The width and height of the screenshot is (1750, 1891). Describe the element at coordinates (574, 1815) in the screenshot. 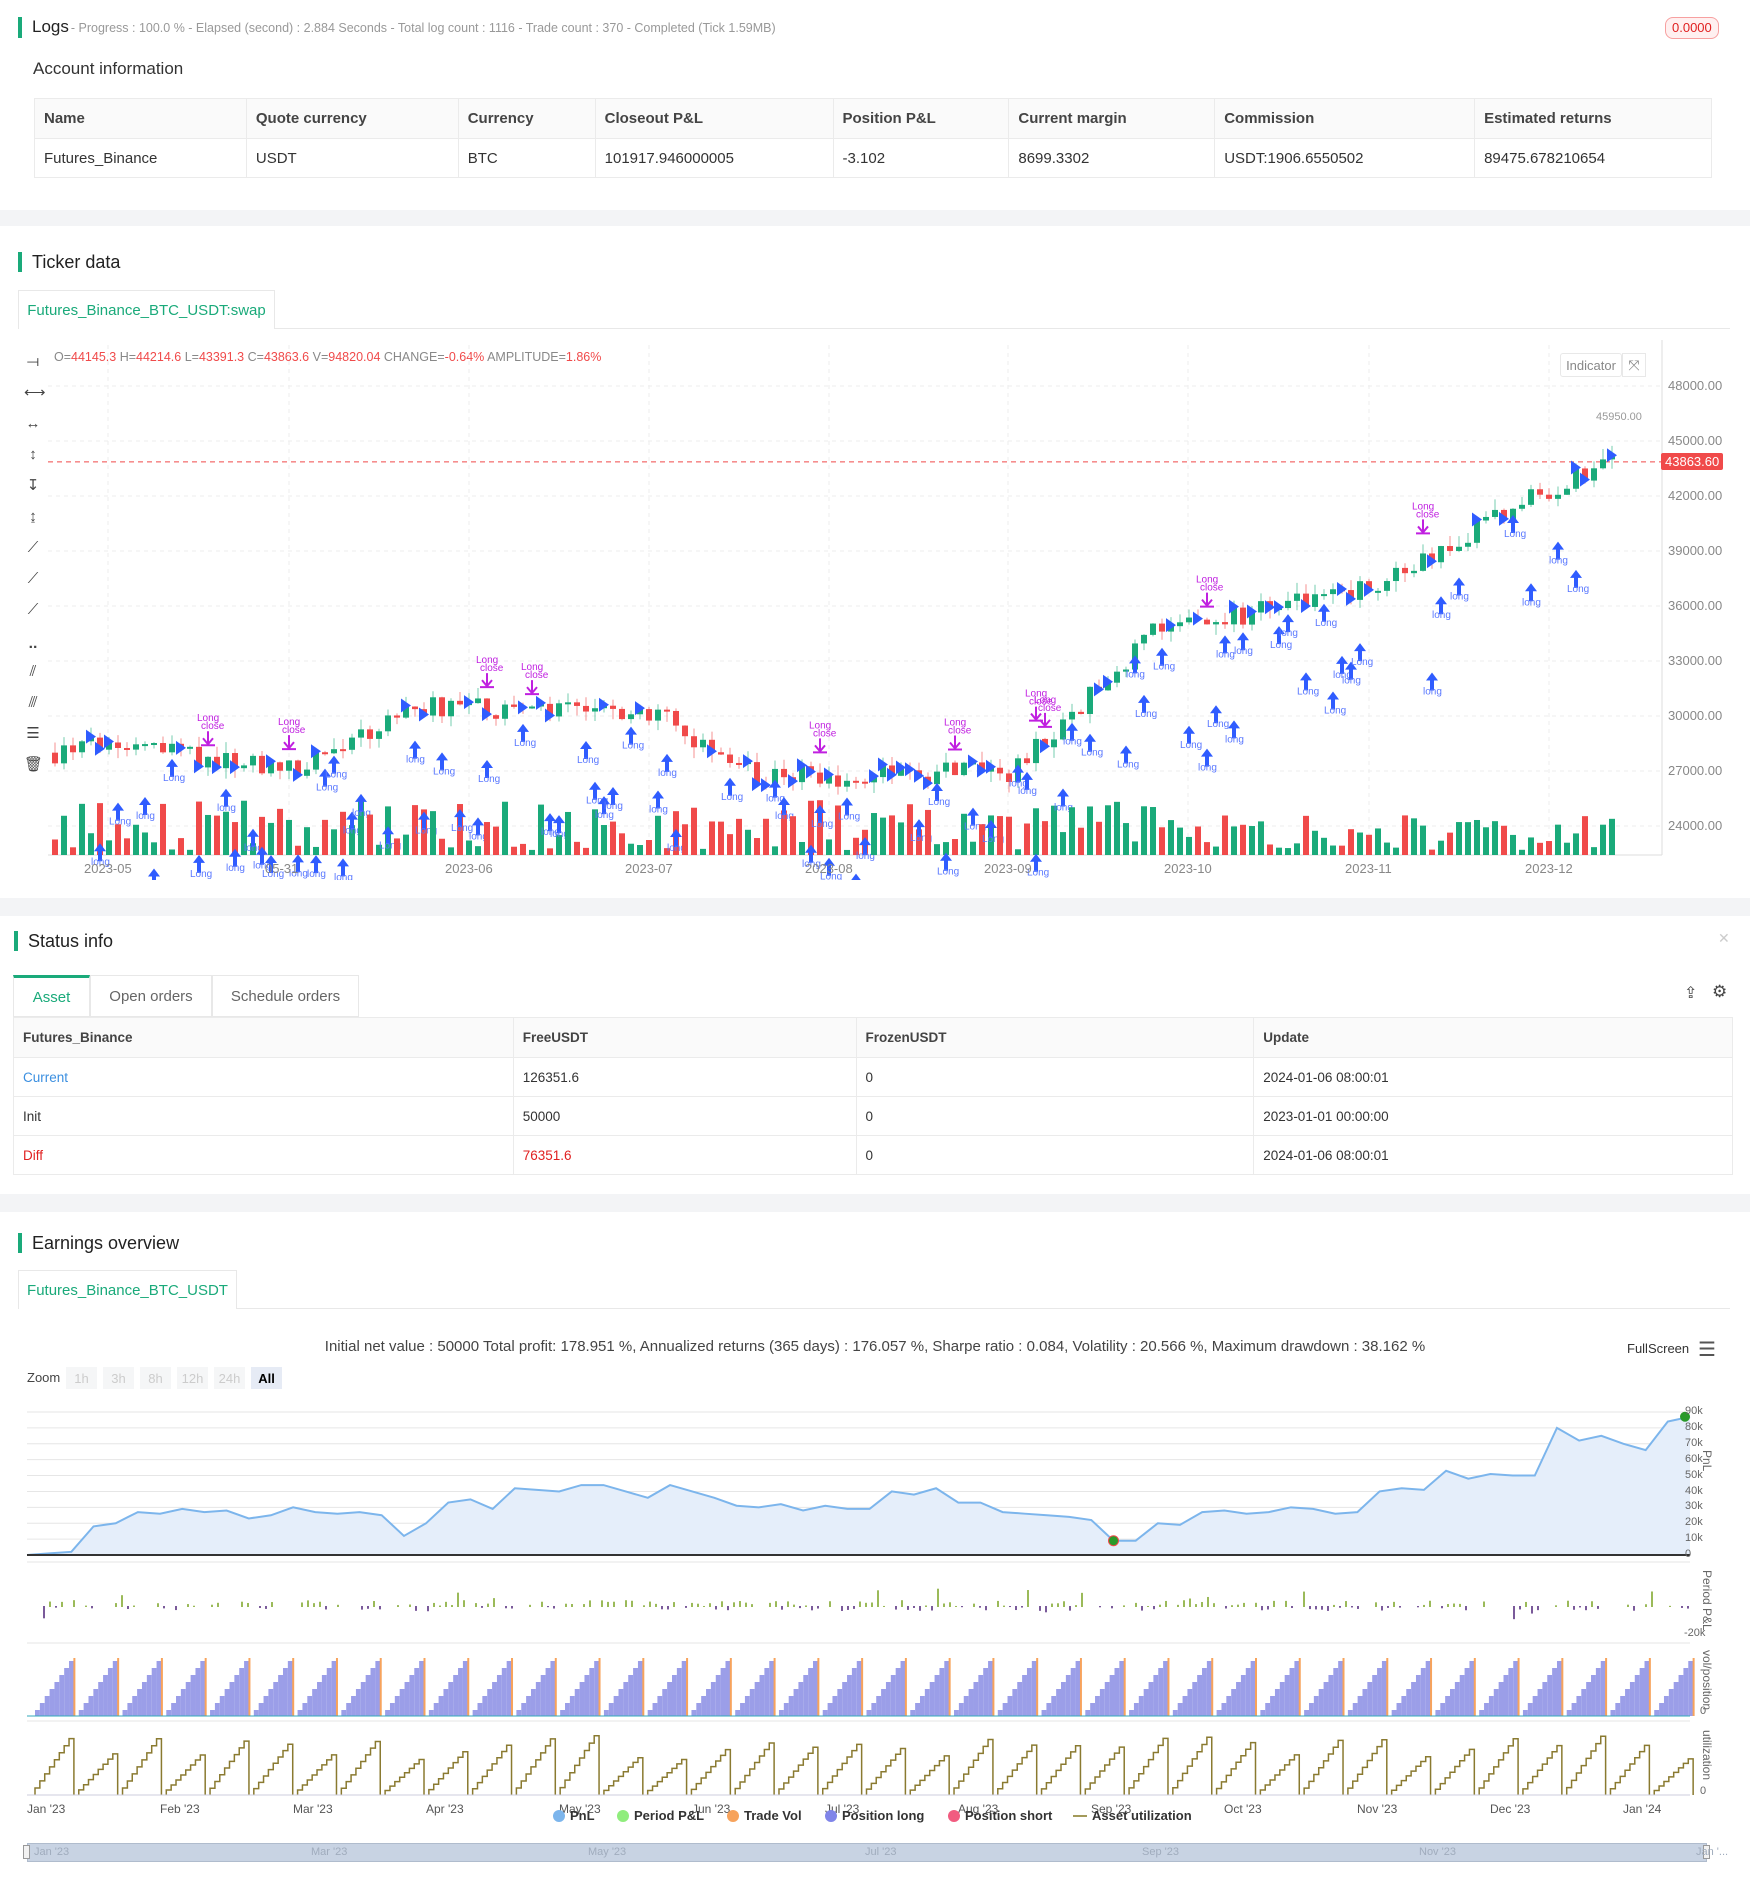

I see `legend-item: PnL` at that location.